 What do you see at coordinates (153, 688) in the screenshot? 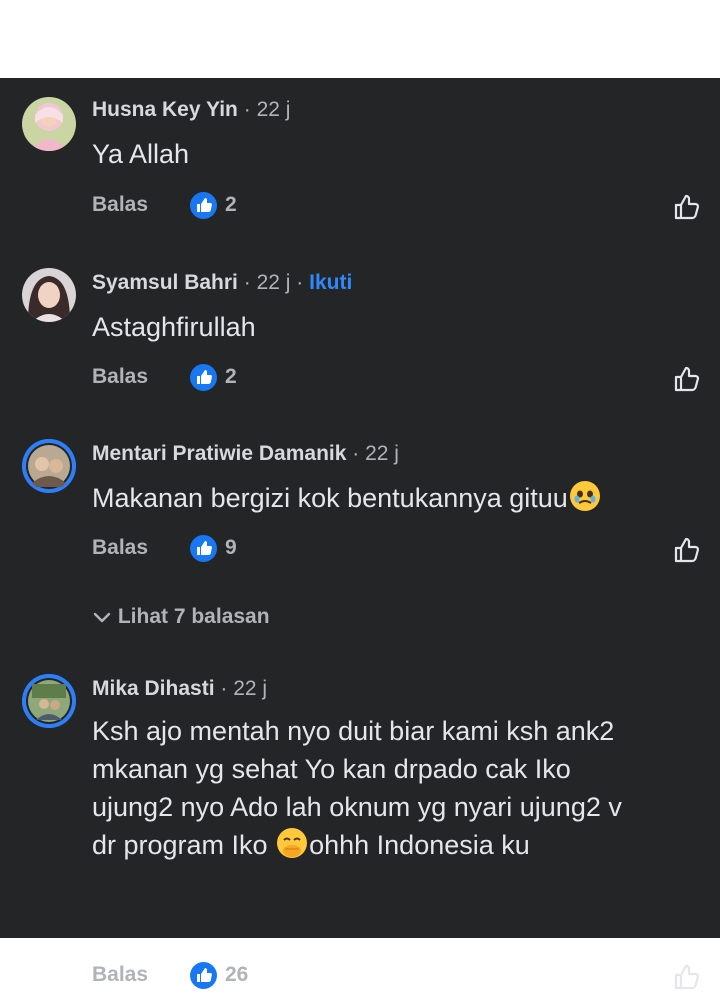
I see `author-name: Mika Dihasti` at bounding box center [153, 688].